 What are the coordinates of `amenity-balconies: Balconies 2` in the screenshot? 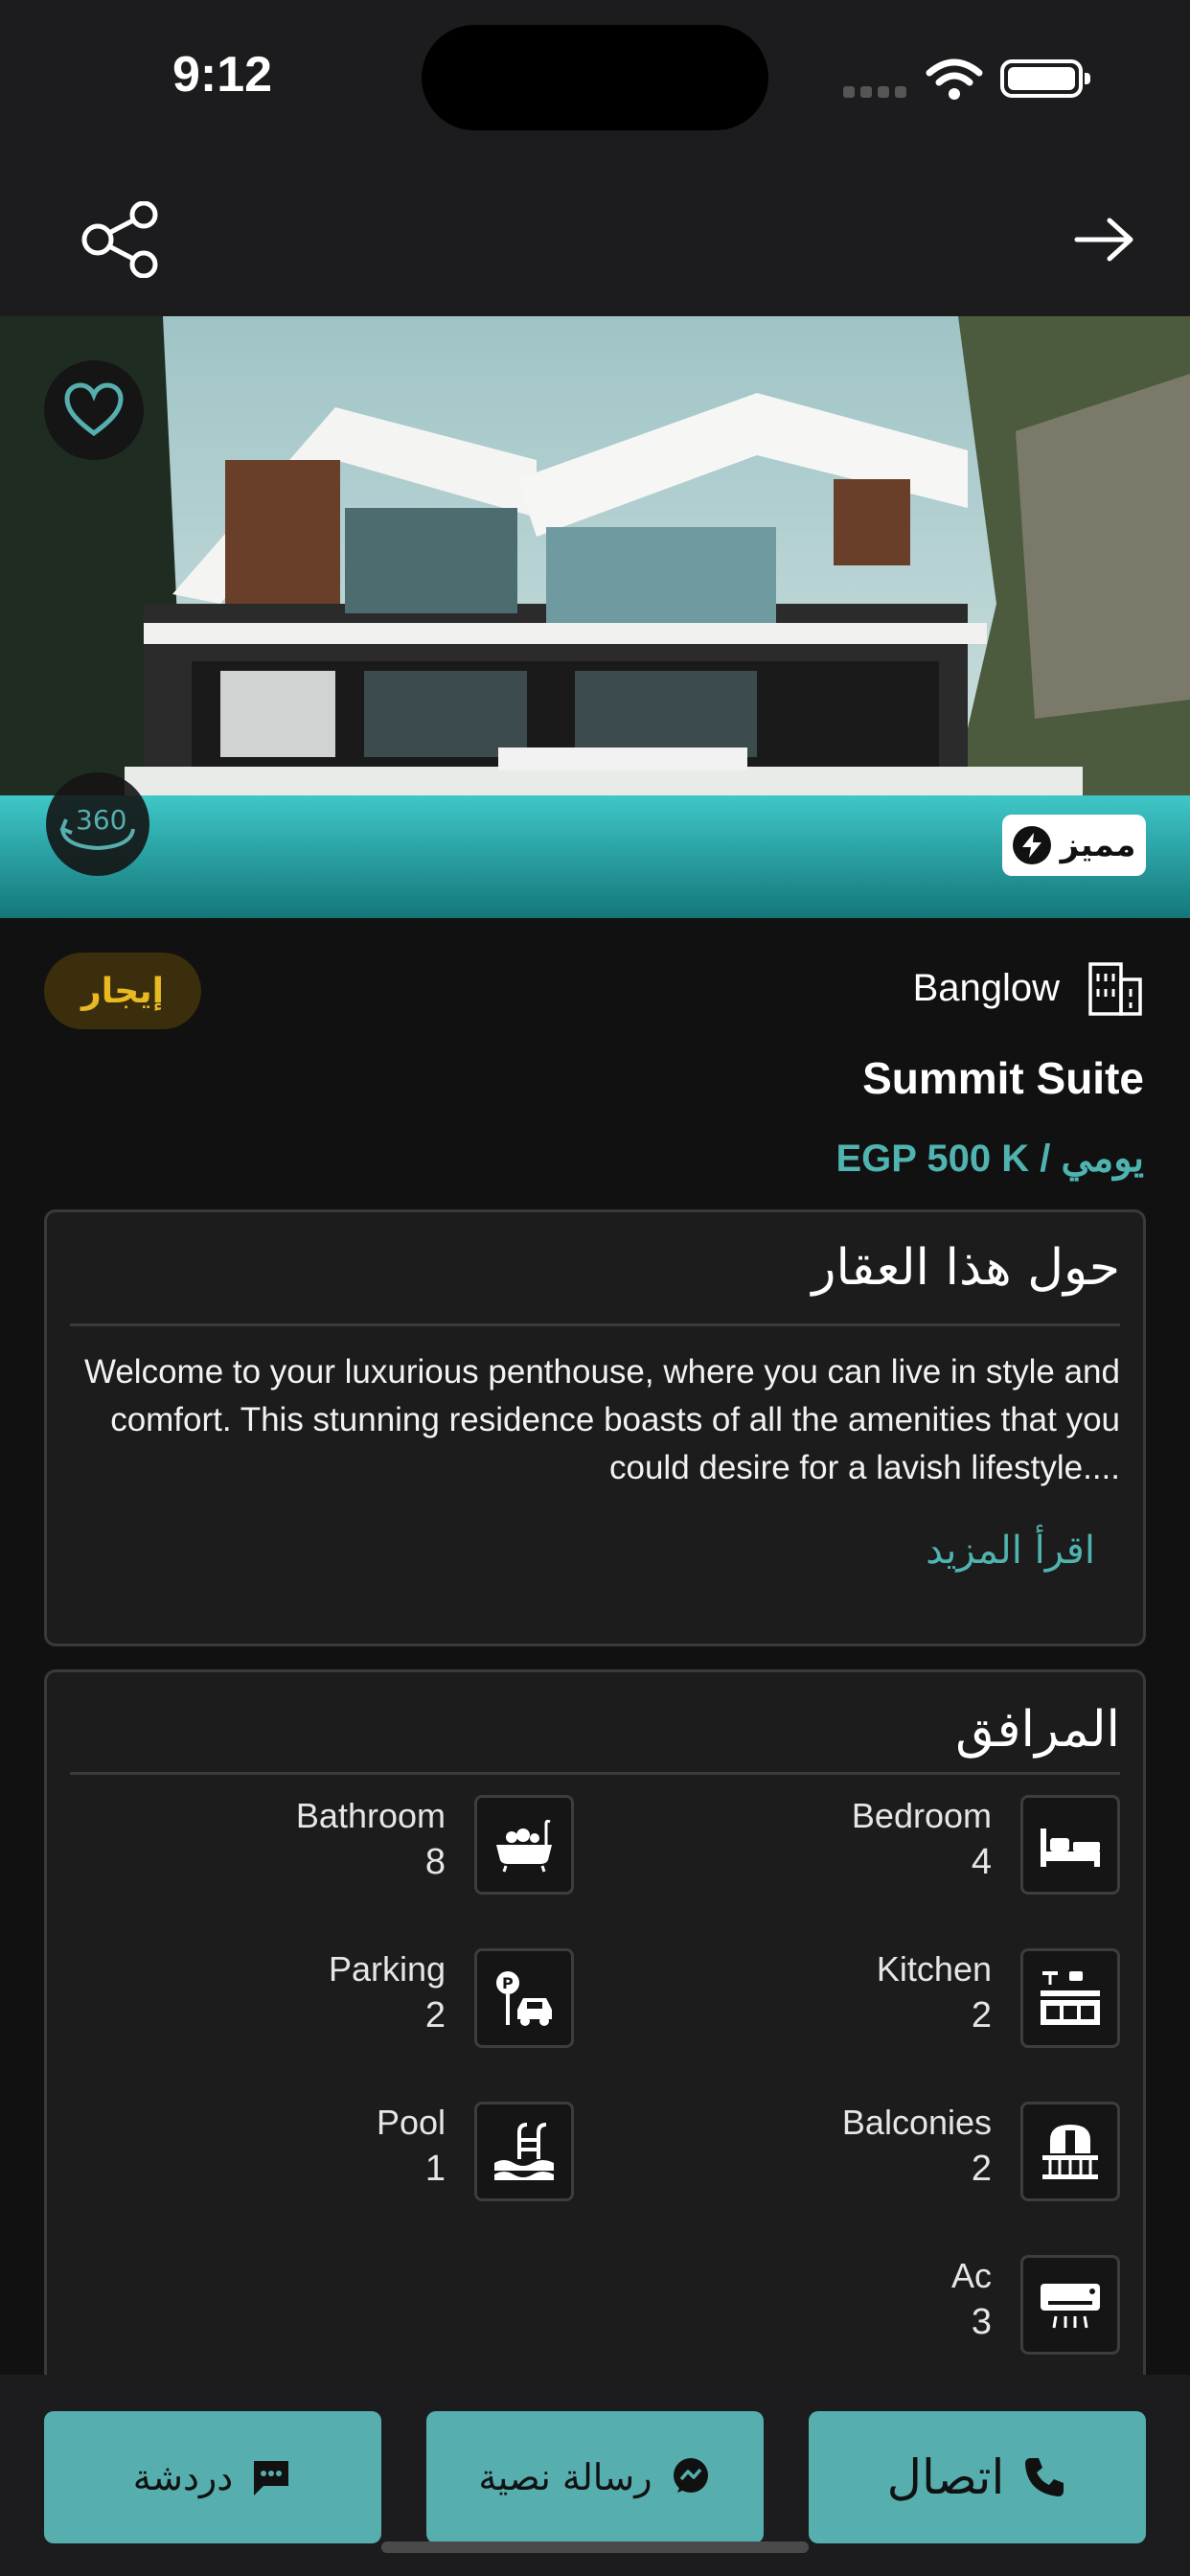 It's located at (981, 2151).